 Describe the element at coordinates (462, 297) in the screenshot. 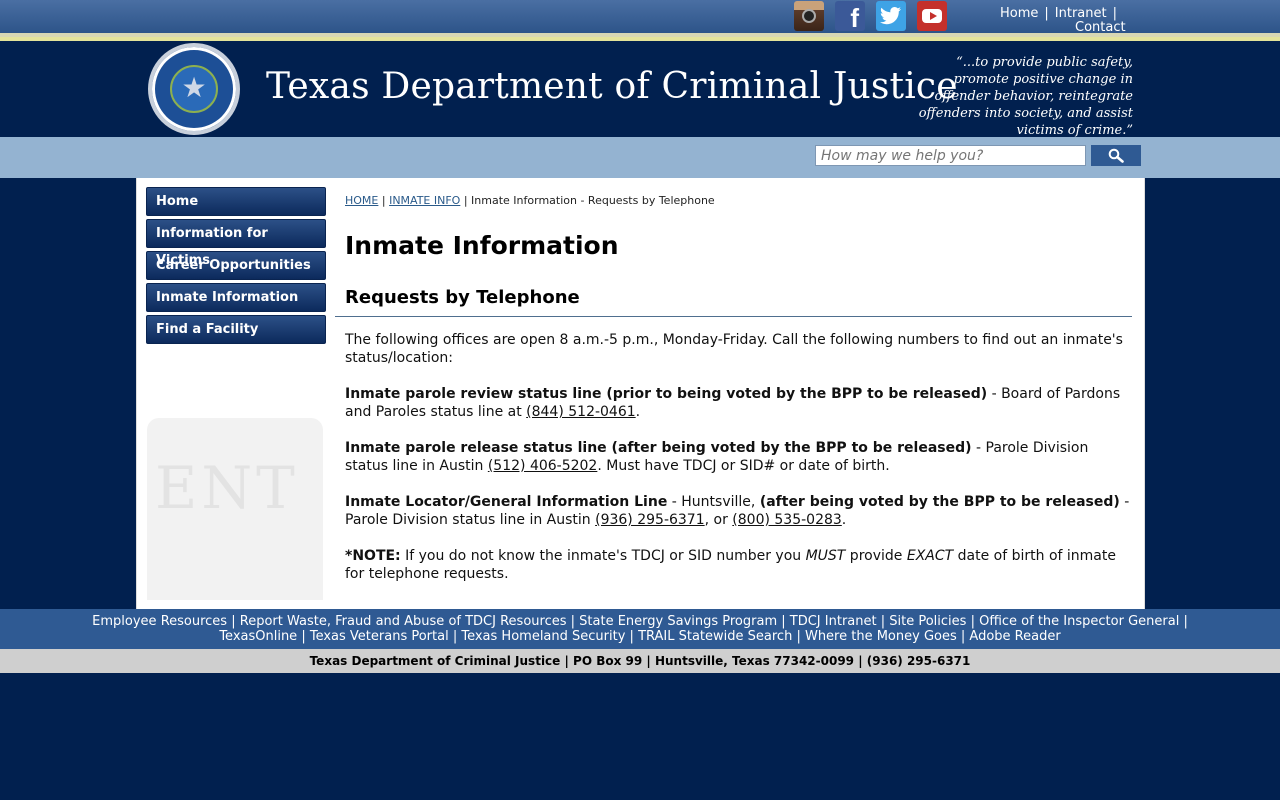

I see `page-subtitle: Requests by Telephone` at that location.